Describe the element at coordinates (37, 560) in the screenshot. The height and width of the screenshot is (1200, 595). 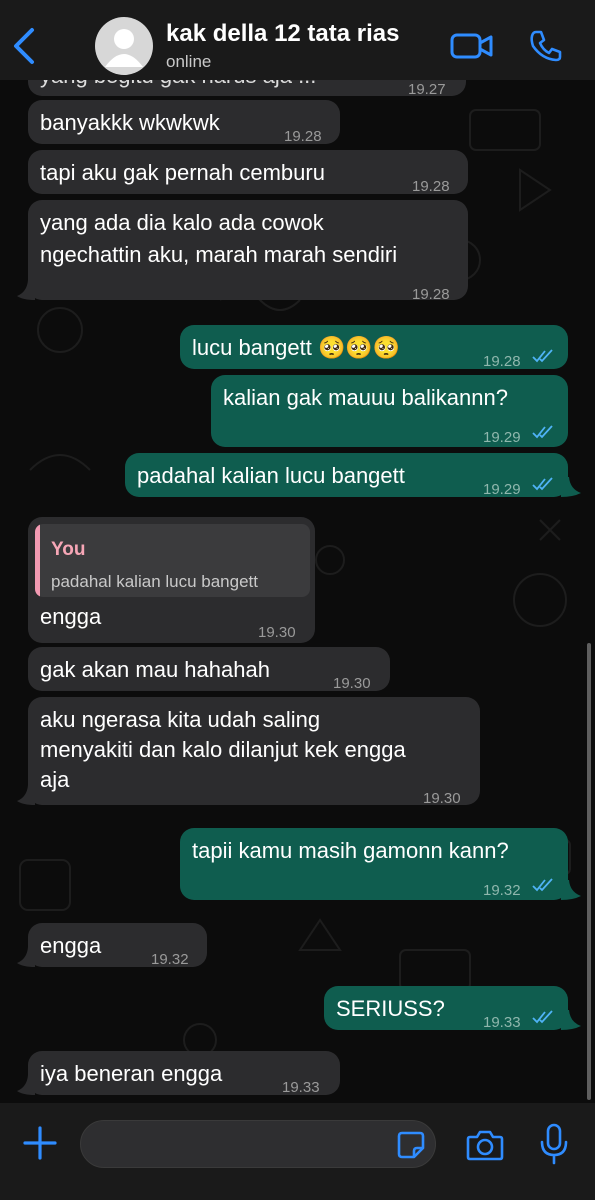
I see `quote-accent-bar` at that location.